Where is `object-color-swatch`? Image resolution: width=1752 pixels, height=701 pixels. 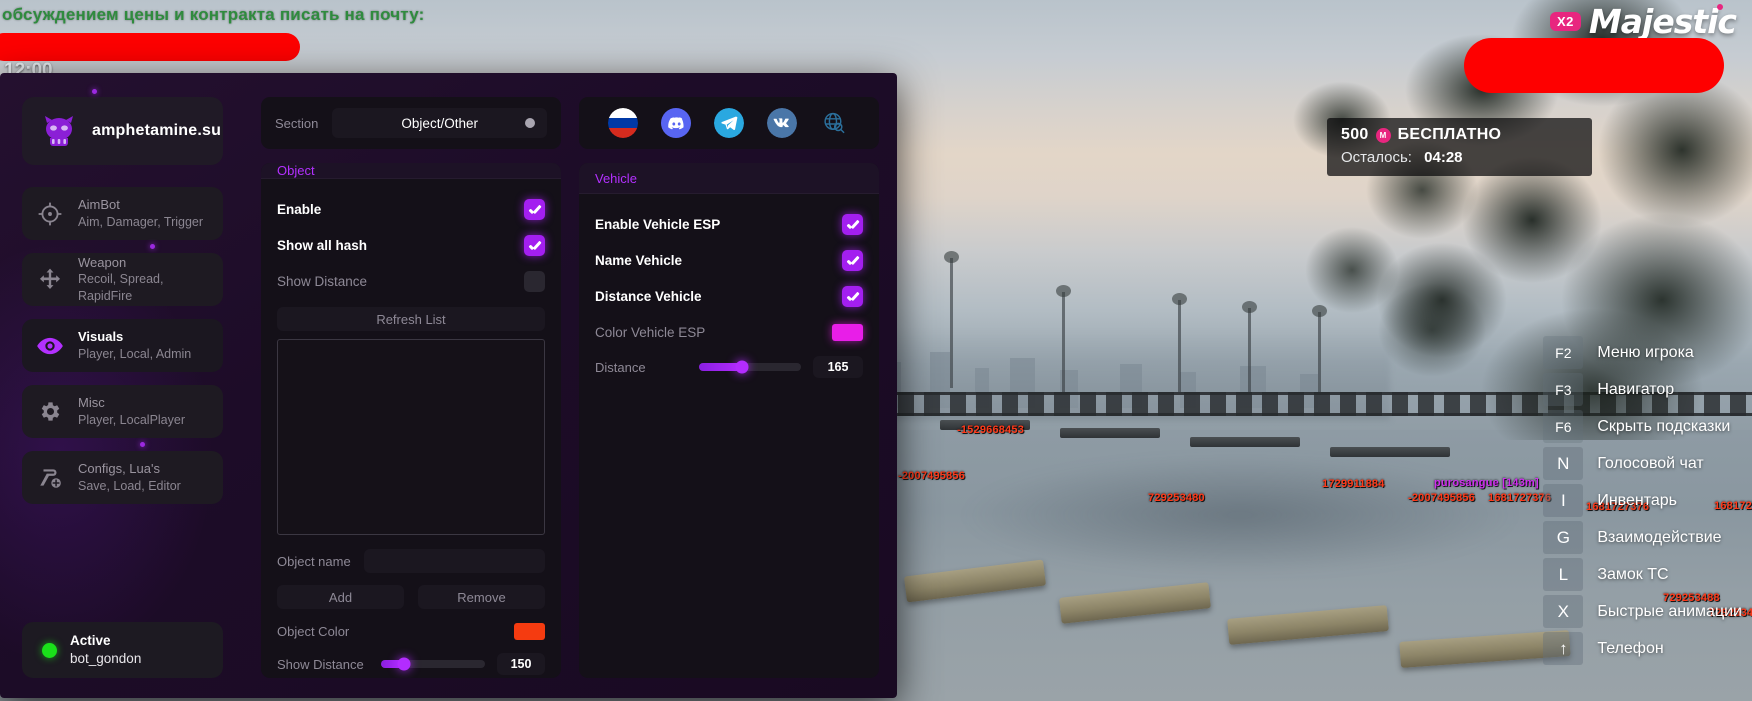
object-color-swatch is located at coordinates (529, 631).